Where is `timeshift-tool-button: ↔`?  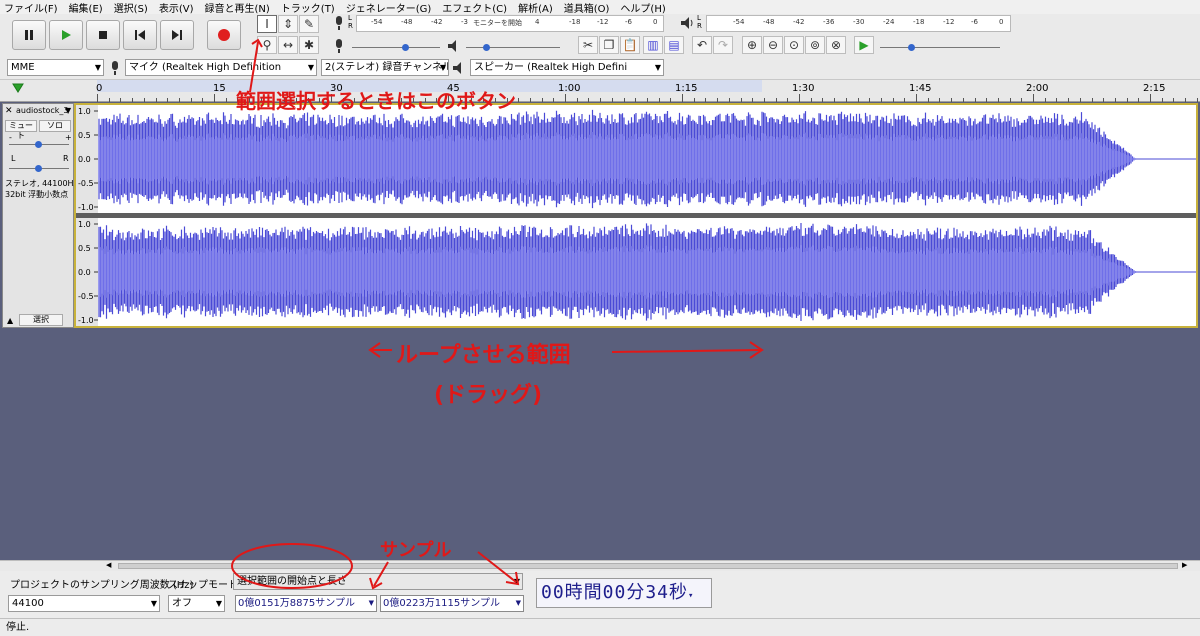
timeshift-tool-button: ↔ is located at coordinates (288, 45).